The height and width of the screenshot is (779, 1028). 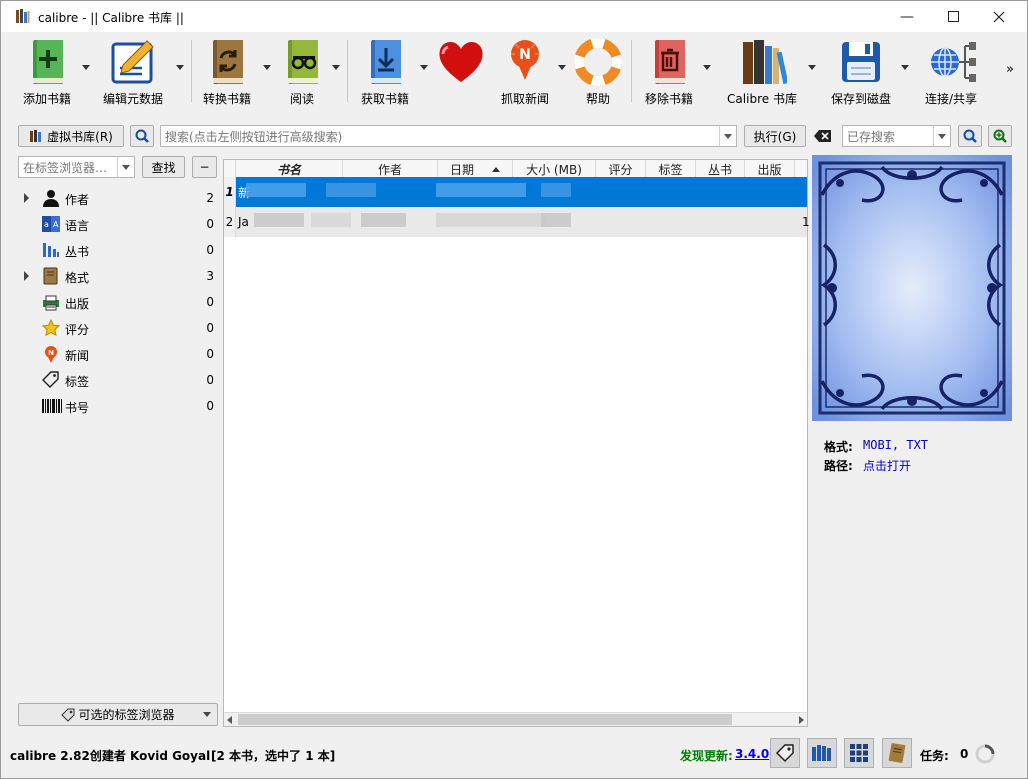 I want to click on calibre-app-icon, so click(x=23, y=16).